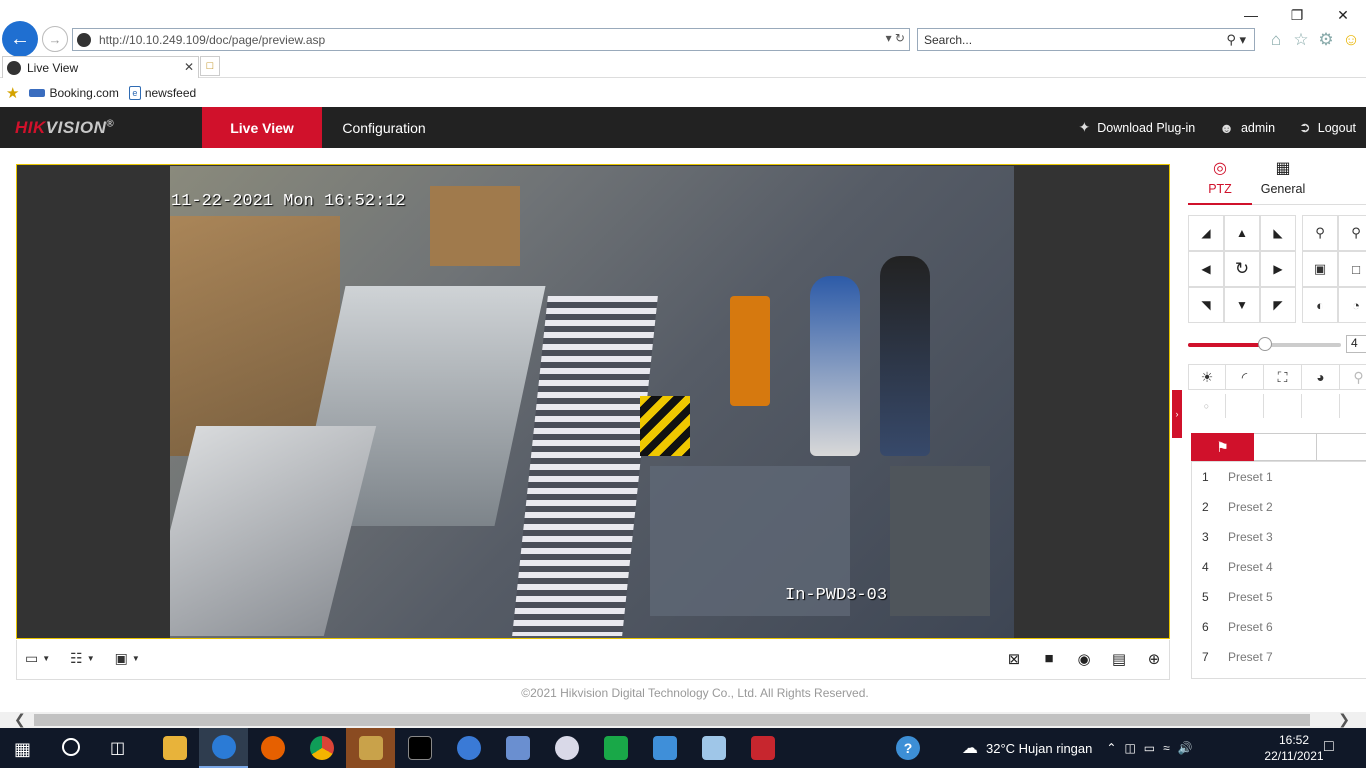 The image size is (1366, 768). What do you see at coordinates (1351, 40) in the screenshot?
I see `feedback-smiley-icon: ☺` at bounding box center [1351, 40].